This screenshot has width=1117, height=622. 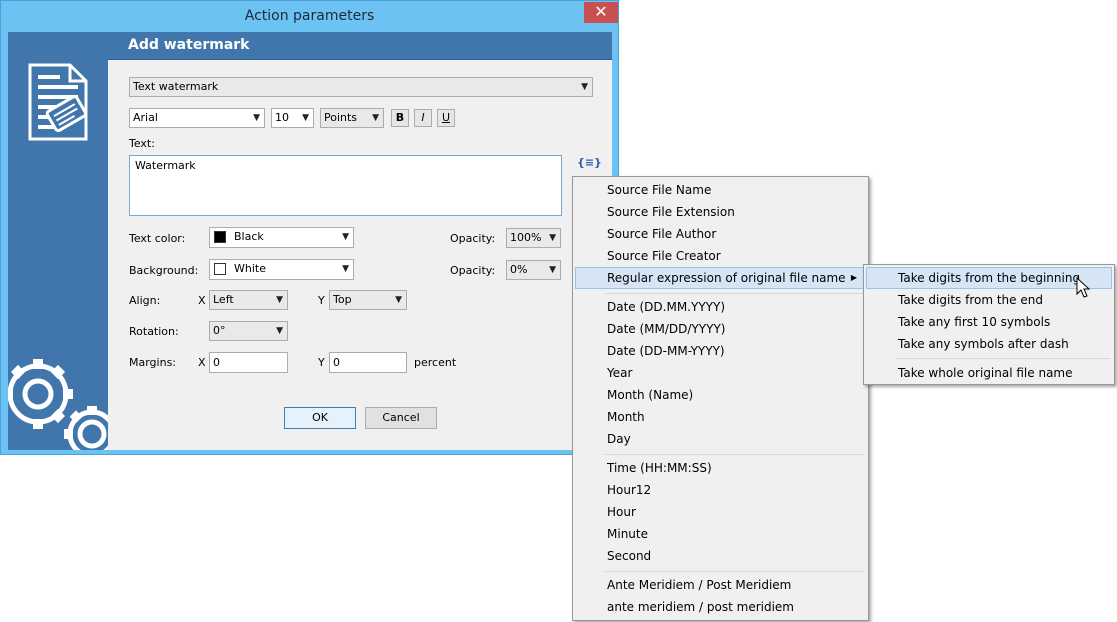 What do you see at coordinates (720, 534) in the screenshot?
I see `menu-item-minute: Minute` at bounding box center [720, 534].